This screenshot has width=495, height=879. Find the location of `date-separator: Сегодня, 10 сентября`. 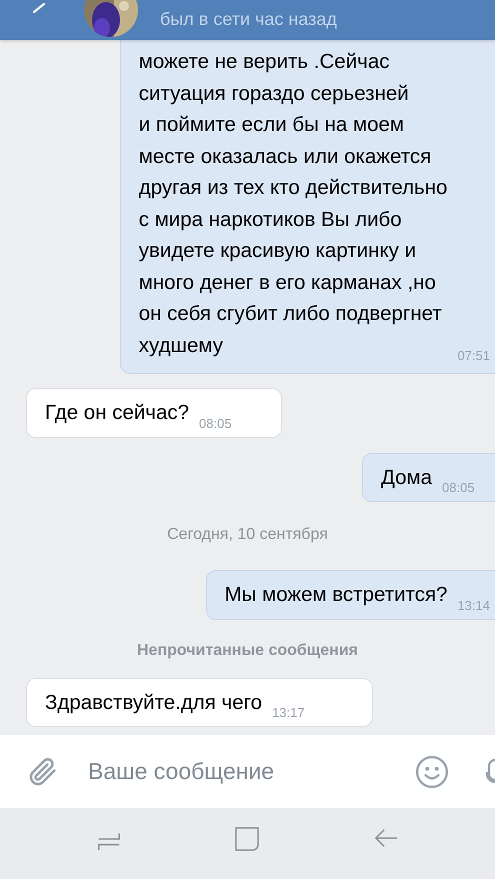

date-separator: Сегодня, 10 сентября is located at coordinates (247, 535).